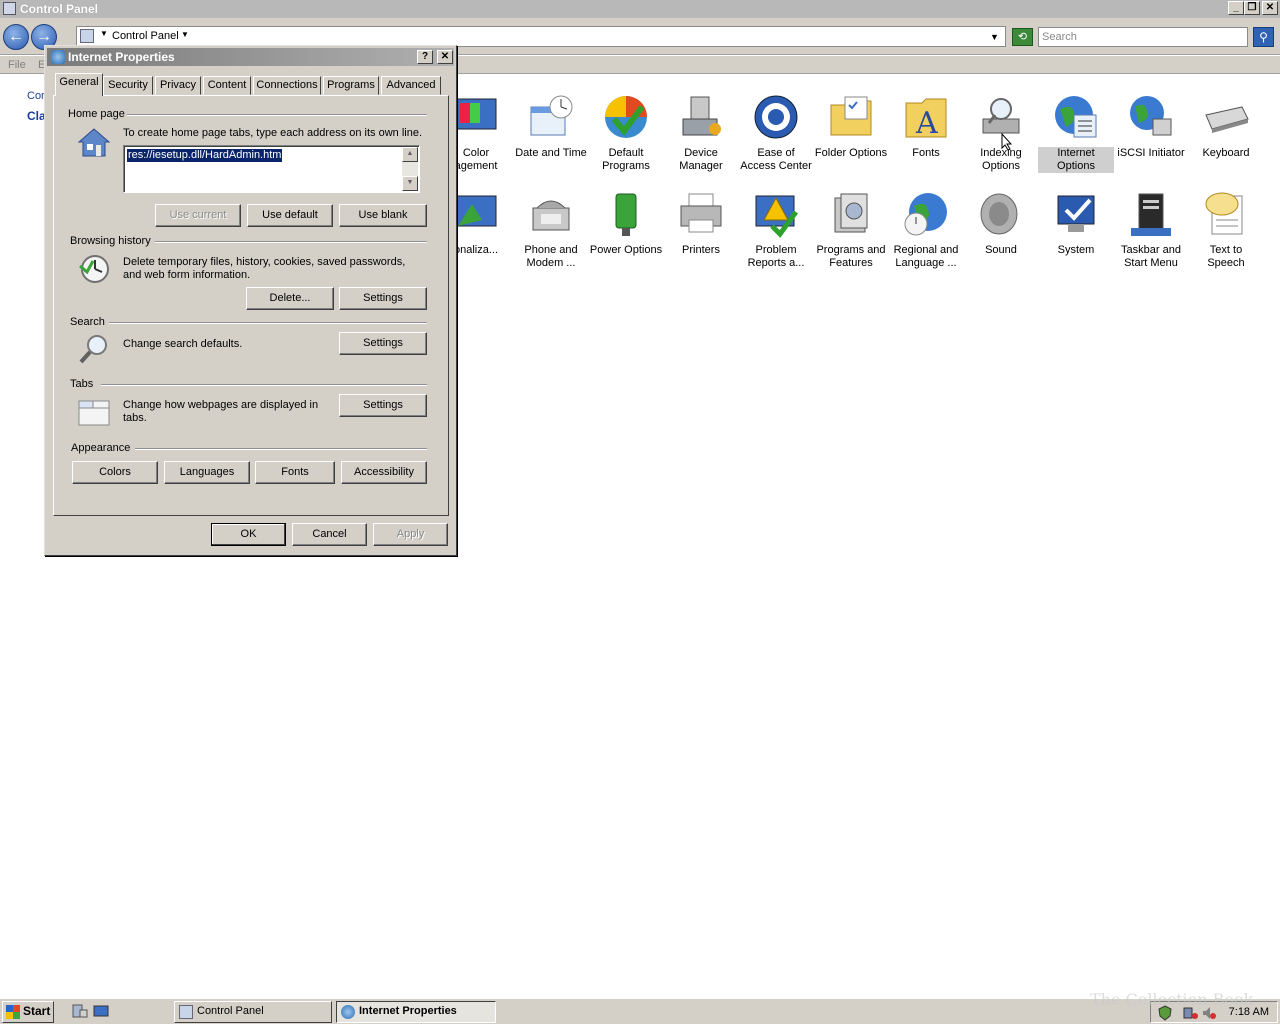  I want to click on start-button: Start, so click(28, 1012).